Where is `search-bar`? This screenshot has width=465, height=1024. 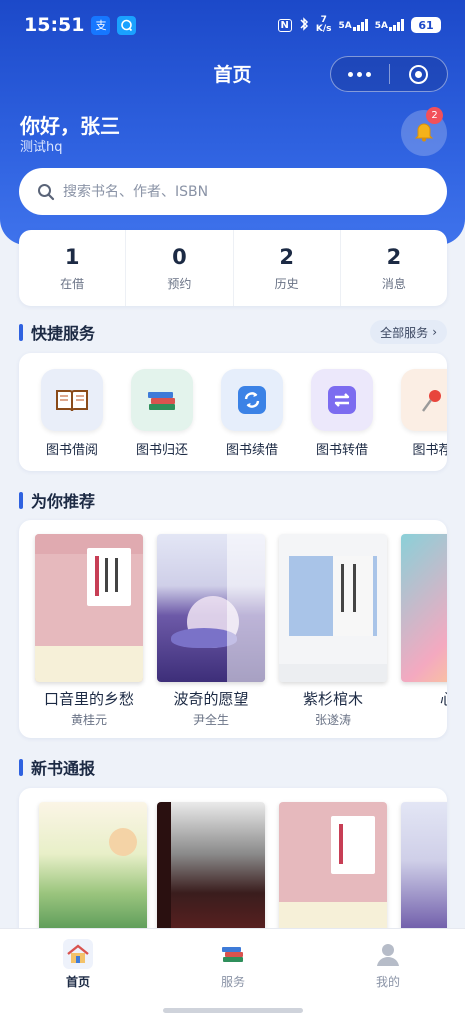 search-bar is located at coordinates (233, 191).